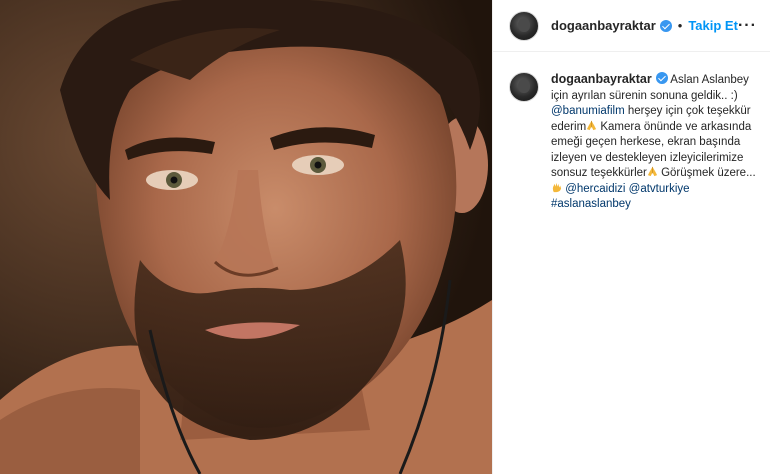 This screenshot has width=770, height=474. What do you see at coordinates (595, 189) in the screenshot?
I see `mention-hercaidizi: @hercaidizi` at bounding box center [595, 189].